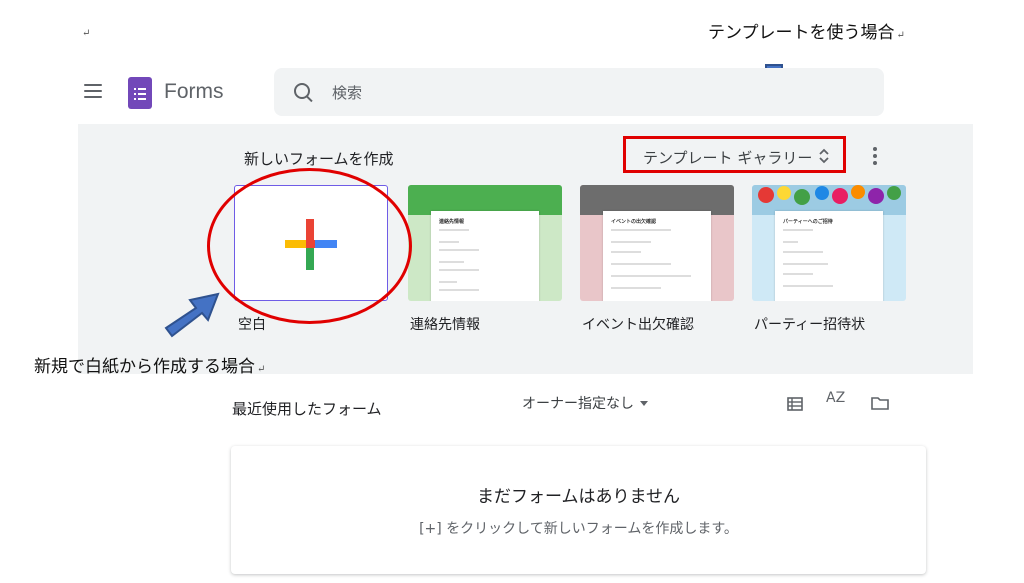 Image resolution: width=1024 pixels, height=583 pixels. Describe the element at coordinates (194, 91) in the screenshot. I see `app-name: Forms` at that location.